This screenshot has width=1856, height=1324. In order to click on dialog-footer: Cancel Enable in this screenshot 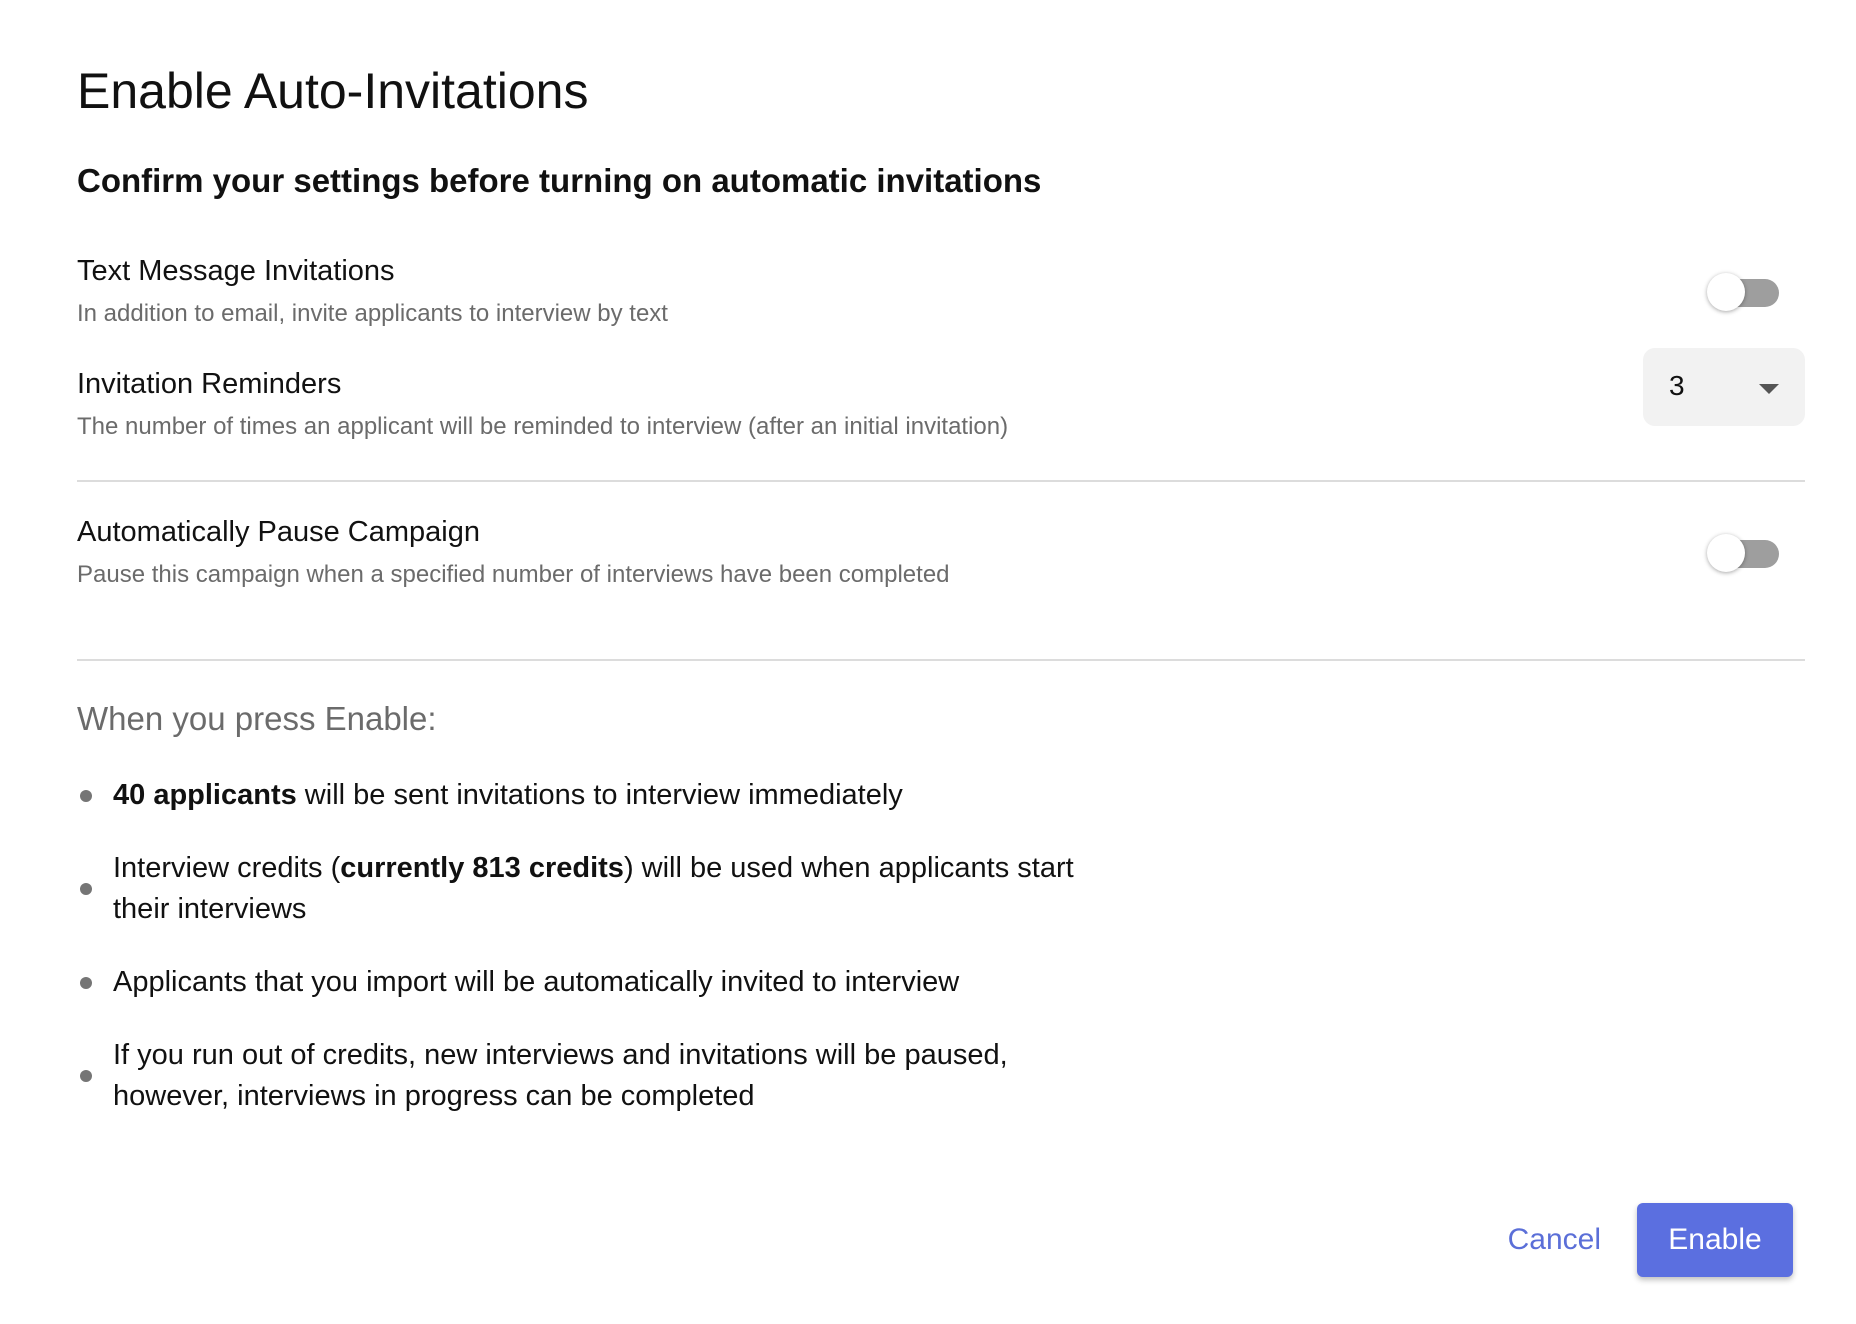, I will do `click(1640, 1240)`.